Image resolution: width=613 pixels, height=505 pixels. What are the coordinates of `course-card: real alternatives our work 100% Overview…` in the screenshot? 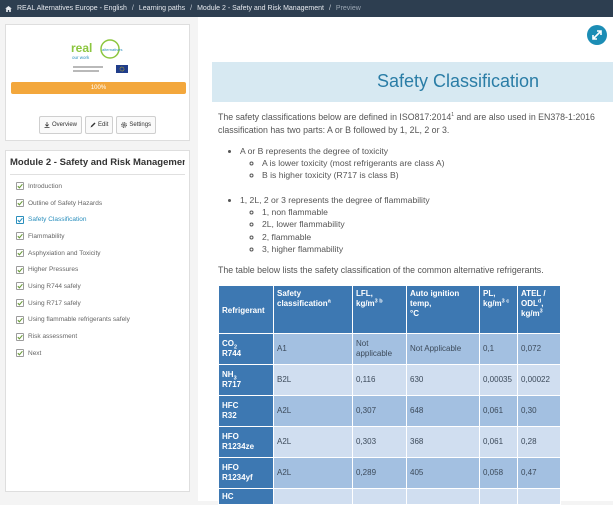 It's located at (97, 82).